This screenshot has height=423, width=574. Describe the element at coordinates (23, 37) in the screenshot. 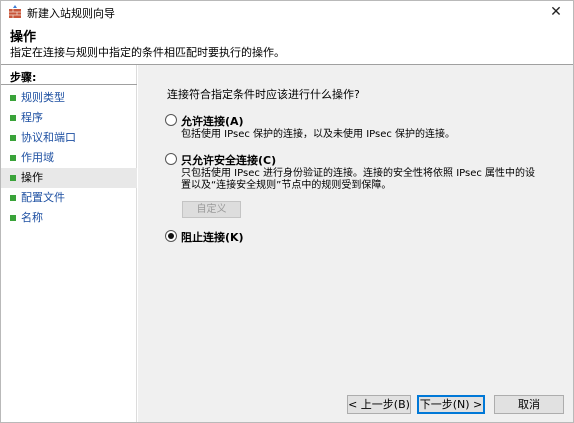

I see `page-title: 操作` at that location.